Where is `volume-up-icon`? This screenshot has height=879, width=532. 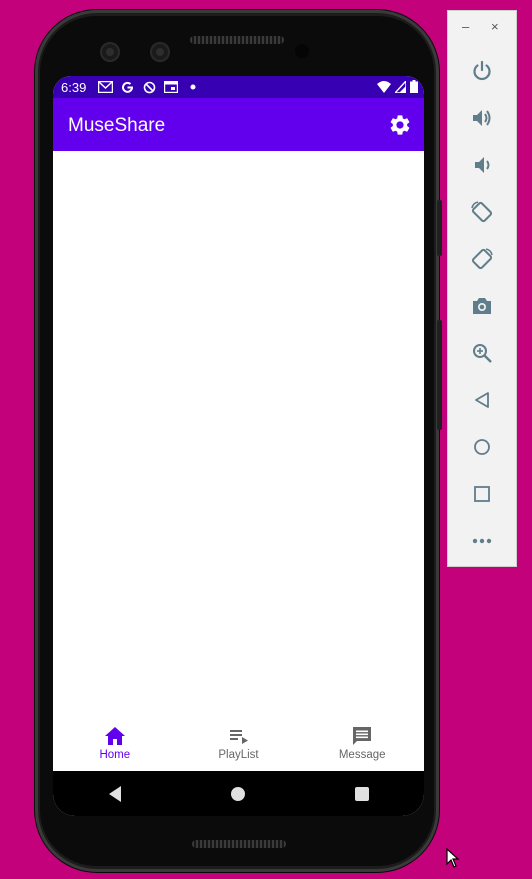
volume-up-icon is located at coordinates (482, 118).